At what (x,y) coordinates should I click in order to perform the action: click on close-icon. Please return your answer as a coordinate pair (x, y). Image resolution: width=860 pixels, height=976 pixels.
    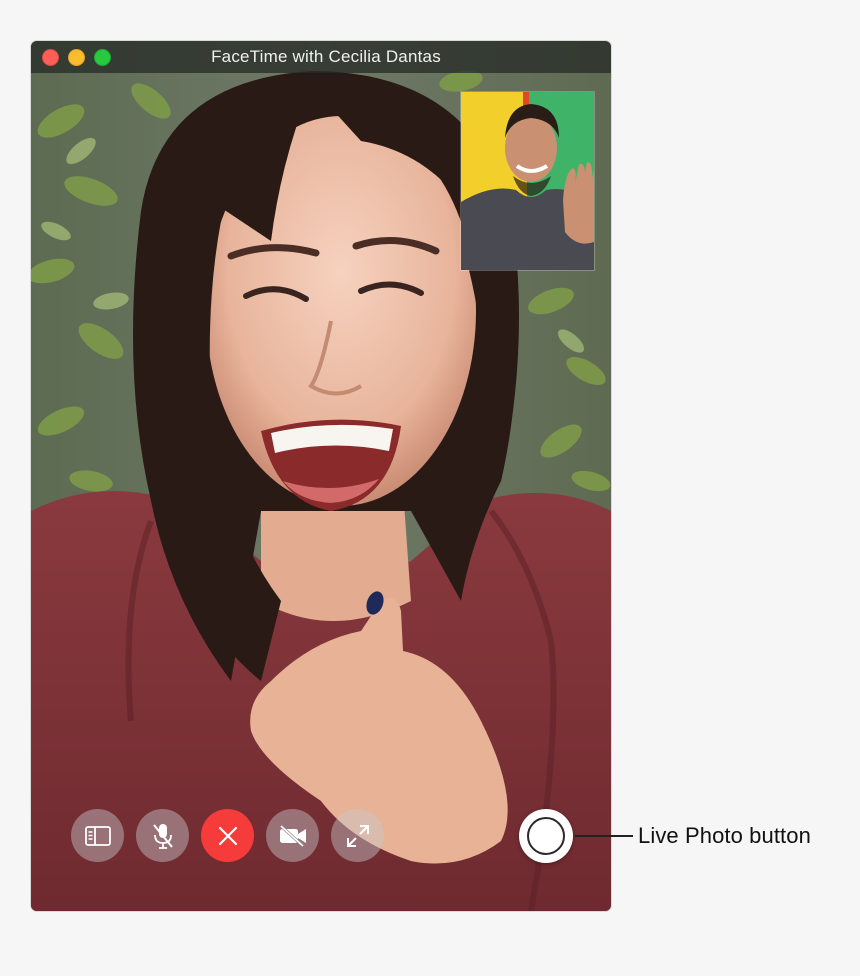
    Looking at the image, I should click on (50, 57).